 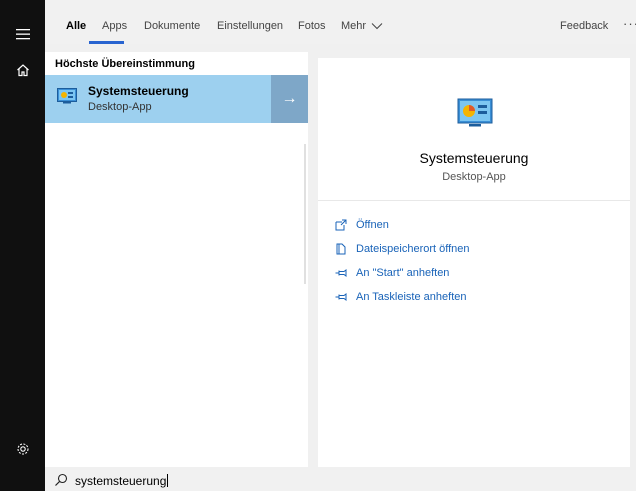 What do you see at coordinates (114, 29) in the screenshot?
I see `tab-apps: Apps` at bounding box center [114, 29].